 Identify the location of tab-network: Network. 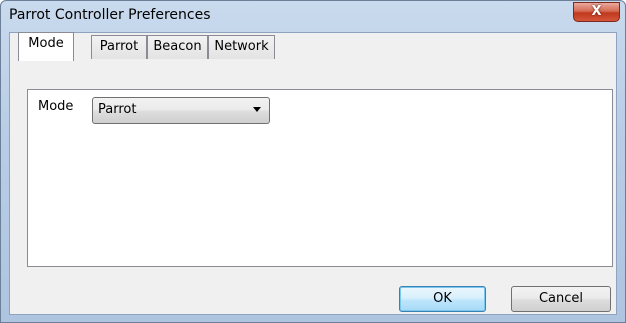
(241, 47).